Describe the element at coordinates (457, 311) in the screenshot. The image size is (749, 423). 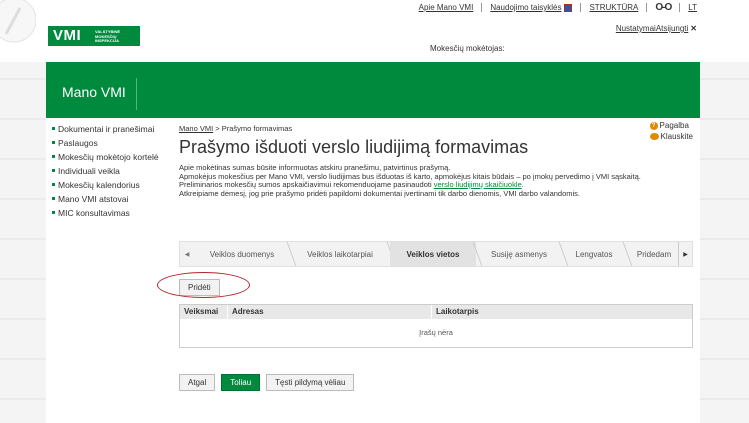
I see `column-period: Laikotarpis` at that location.